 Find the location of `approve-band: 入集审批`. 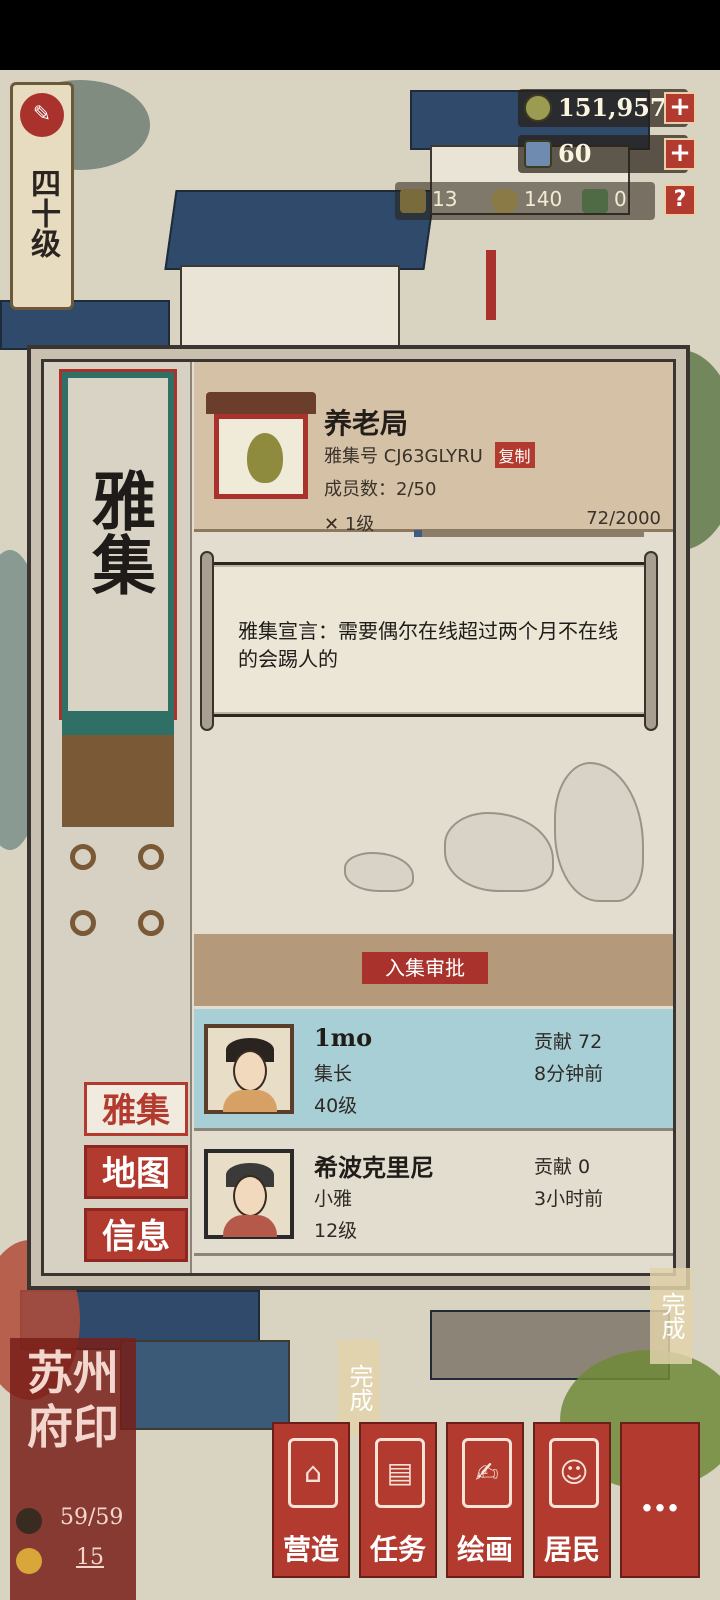

approve-band: 入集审批 is located at coordinates (433, 970).